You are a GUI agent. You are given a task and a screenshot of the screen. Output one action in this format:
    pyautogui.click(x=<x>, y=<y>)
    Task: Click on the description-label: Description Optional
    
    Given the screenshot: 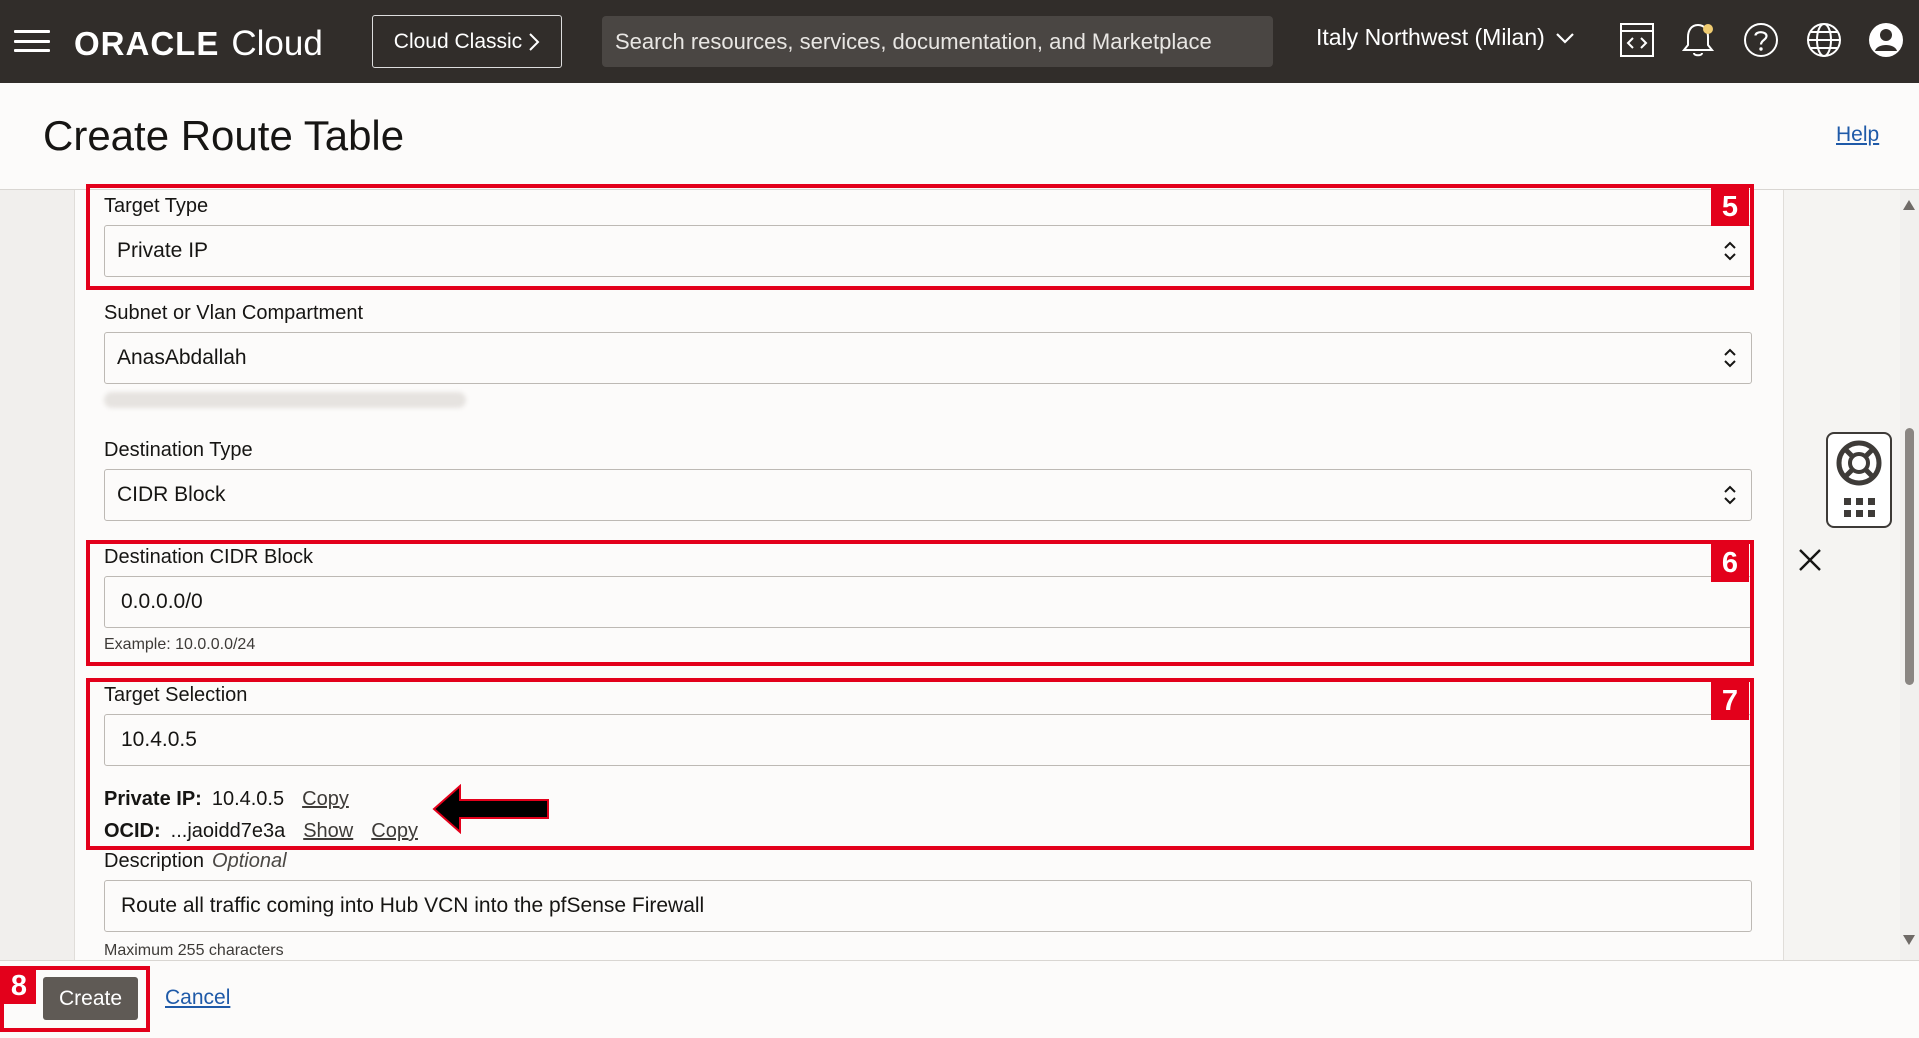 What is the action you would take?
    pyautogui.click(x=195, y=861)
    